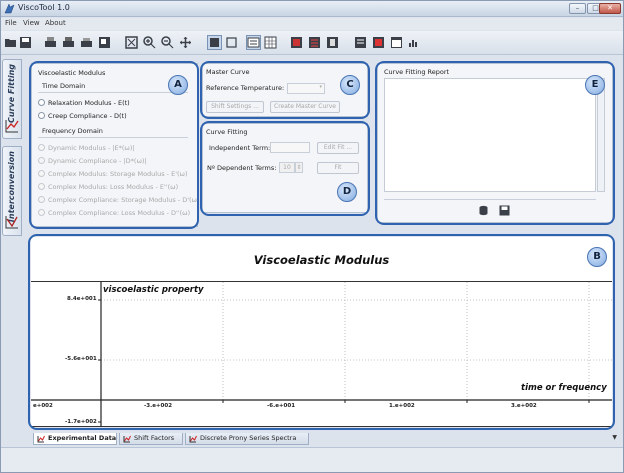 The width and height of the screenshot is (624, 473). Describe the element at coordinates (402, 406) in the screenshot. I see `x-tick-label: 1.e+002` at that location.